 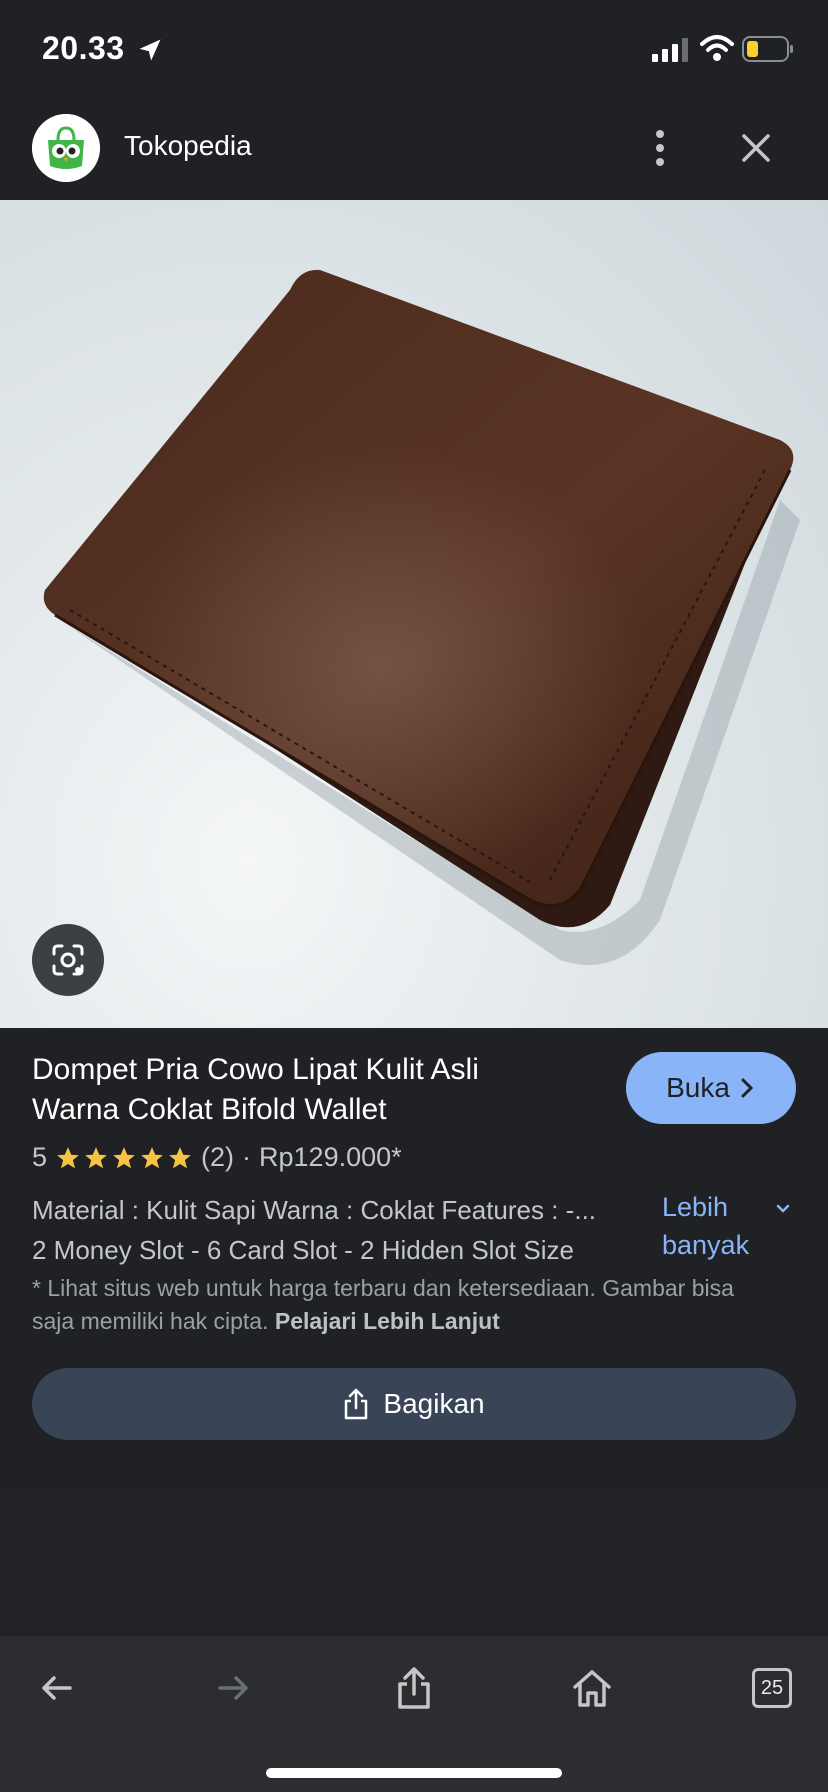 What do you see at coordinates (698, 1087) in the screenshot?
I see `open-button-label: Buka` at bounding box center [698, 1087].